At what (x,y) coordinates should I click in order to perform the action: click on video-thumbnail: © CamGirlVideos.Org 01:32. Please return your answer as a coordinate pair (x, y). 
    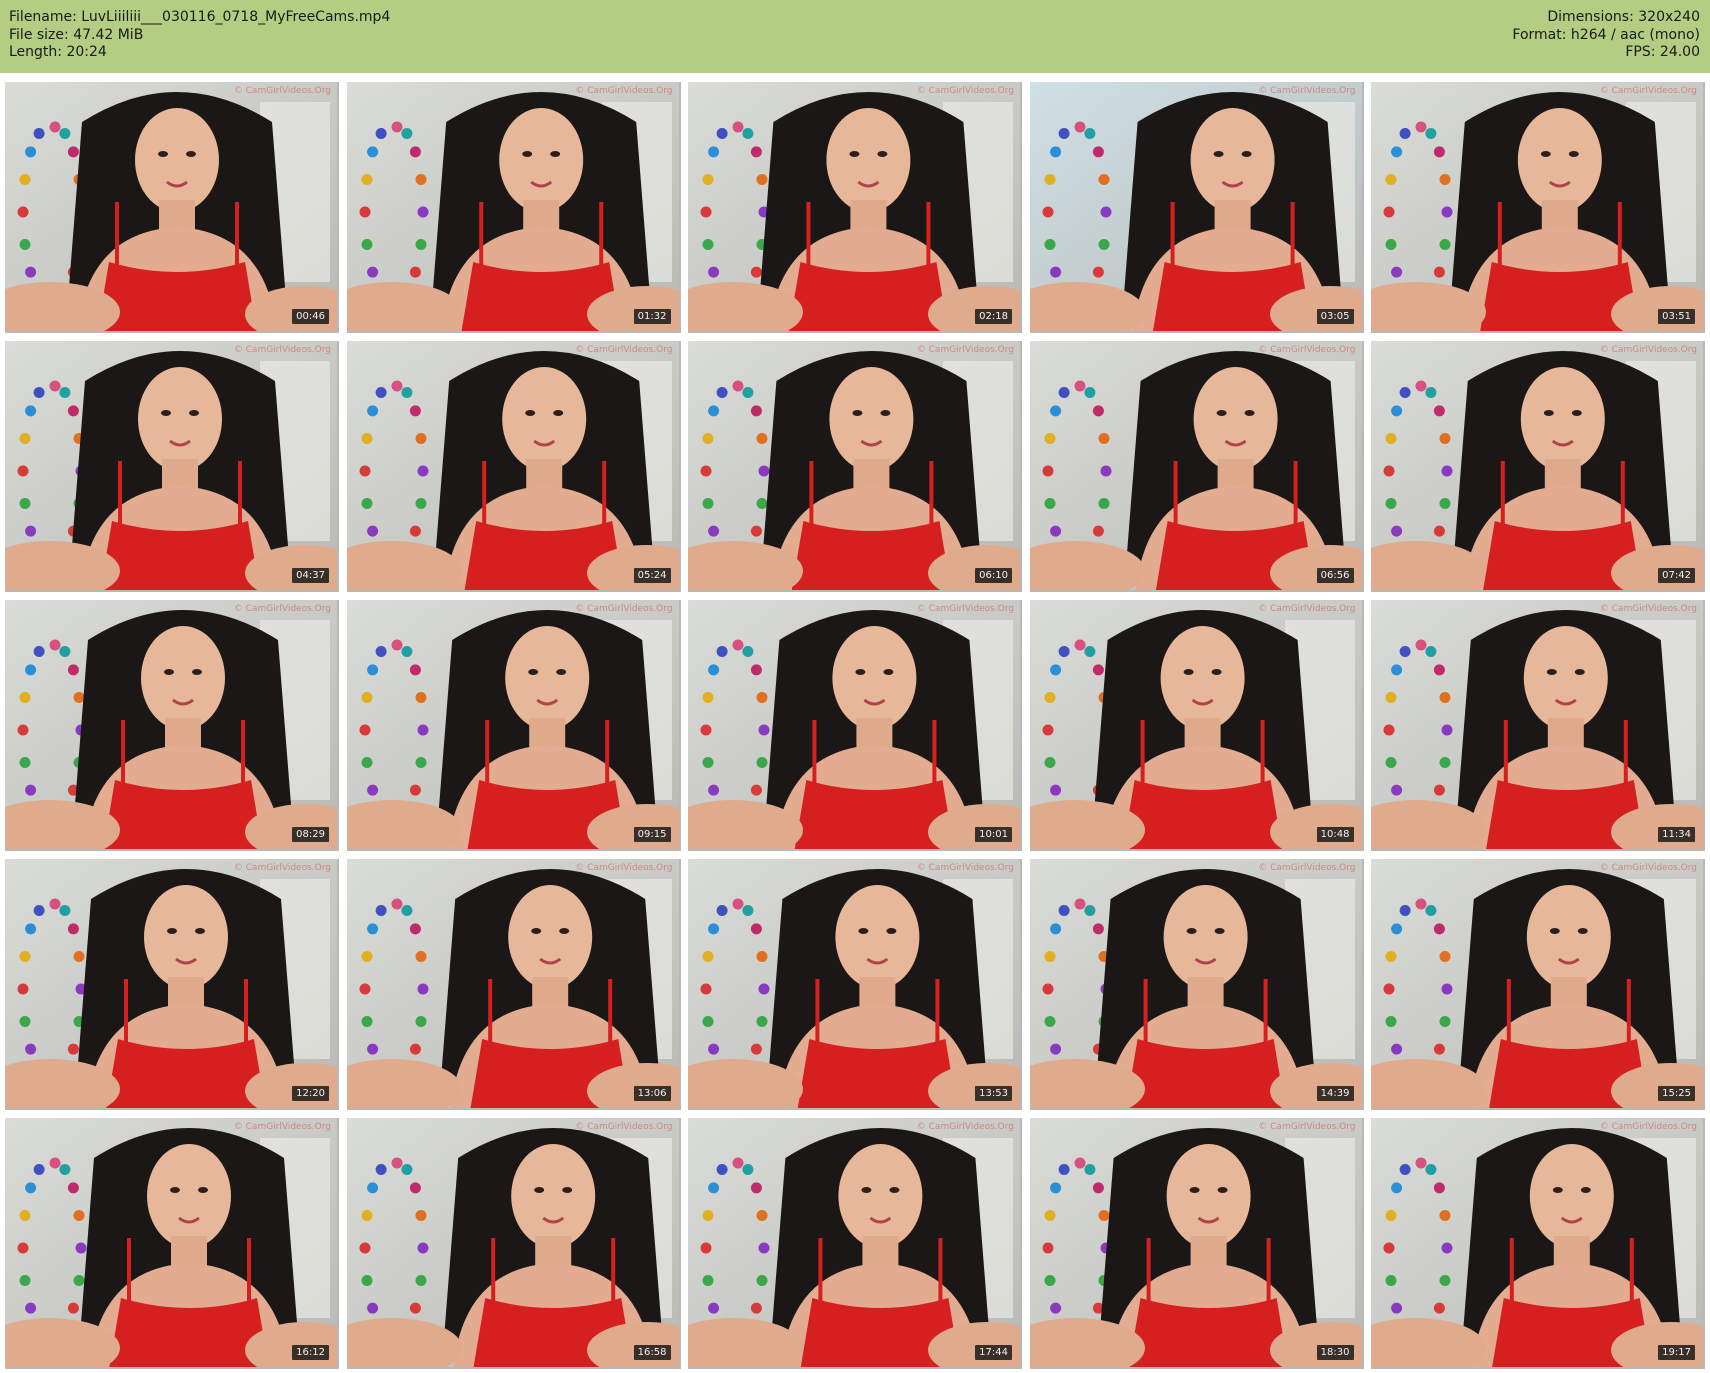
    Looking at the image, I should click on (513, 207).